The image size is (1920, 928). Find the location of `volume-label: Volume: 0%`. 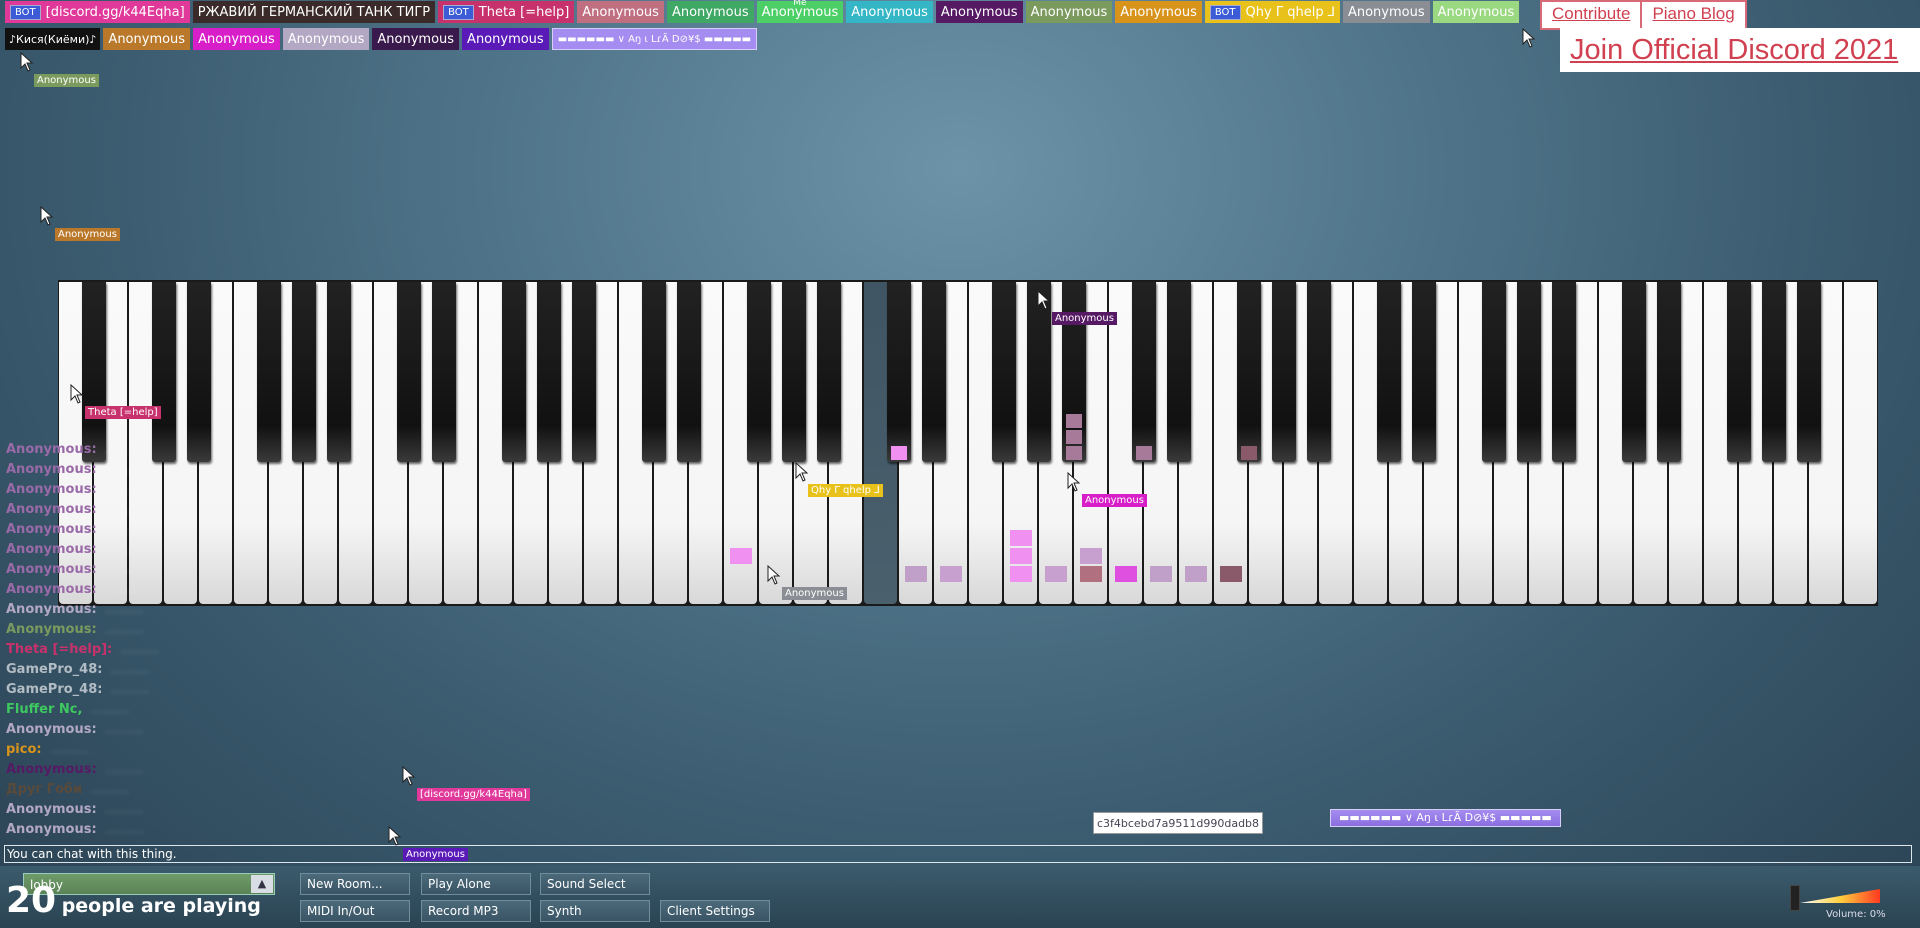

volume-label: Volume: 0% is located at coordinates (1856, 914).